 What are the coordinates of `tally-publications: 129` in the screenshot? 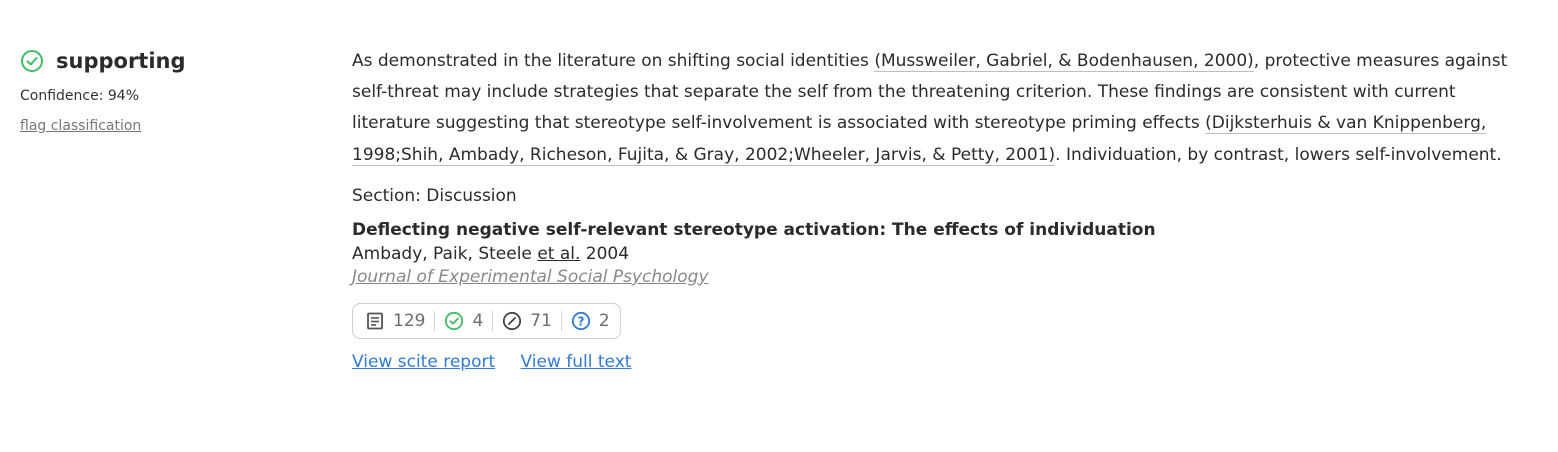 It's located at (395, 321).